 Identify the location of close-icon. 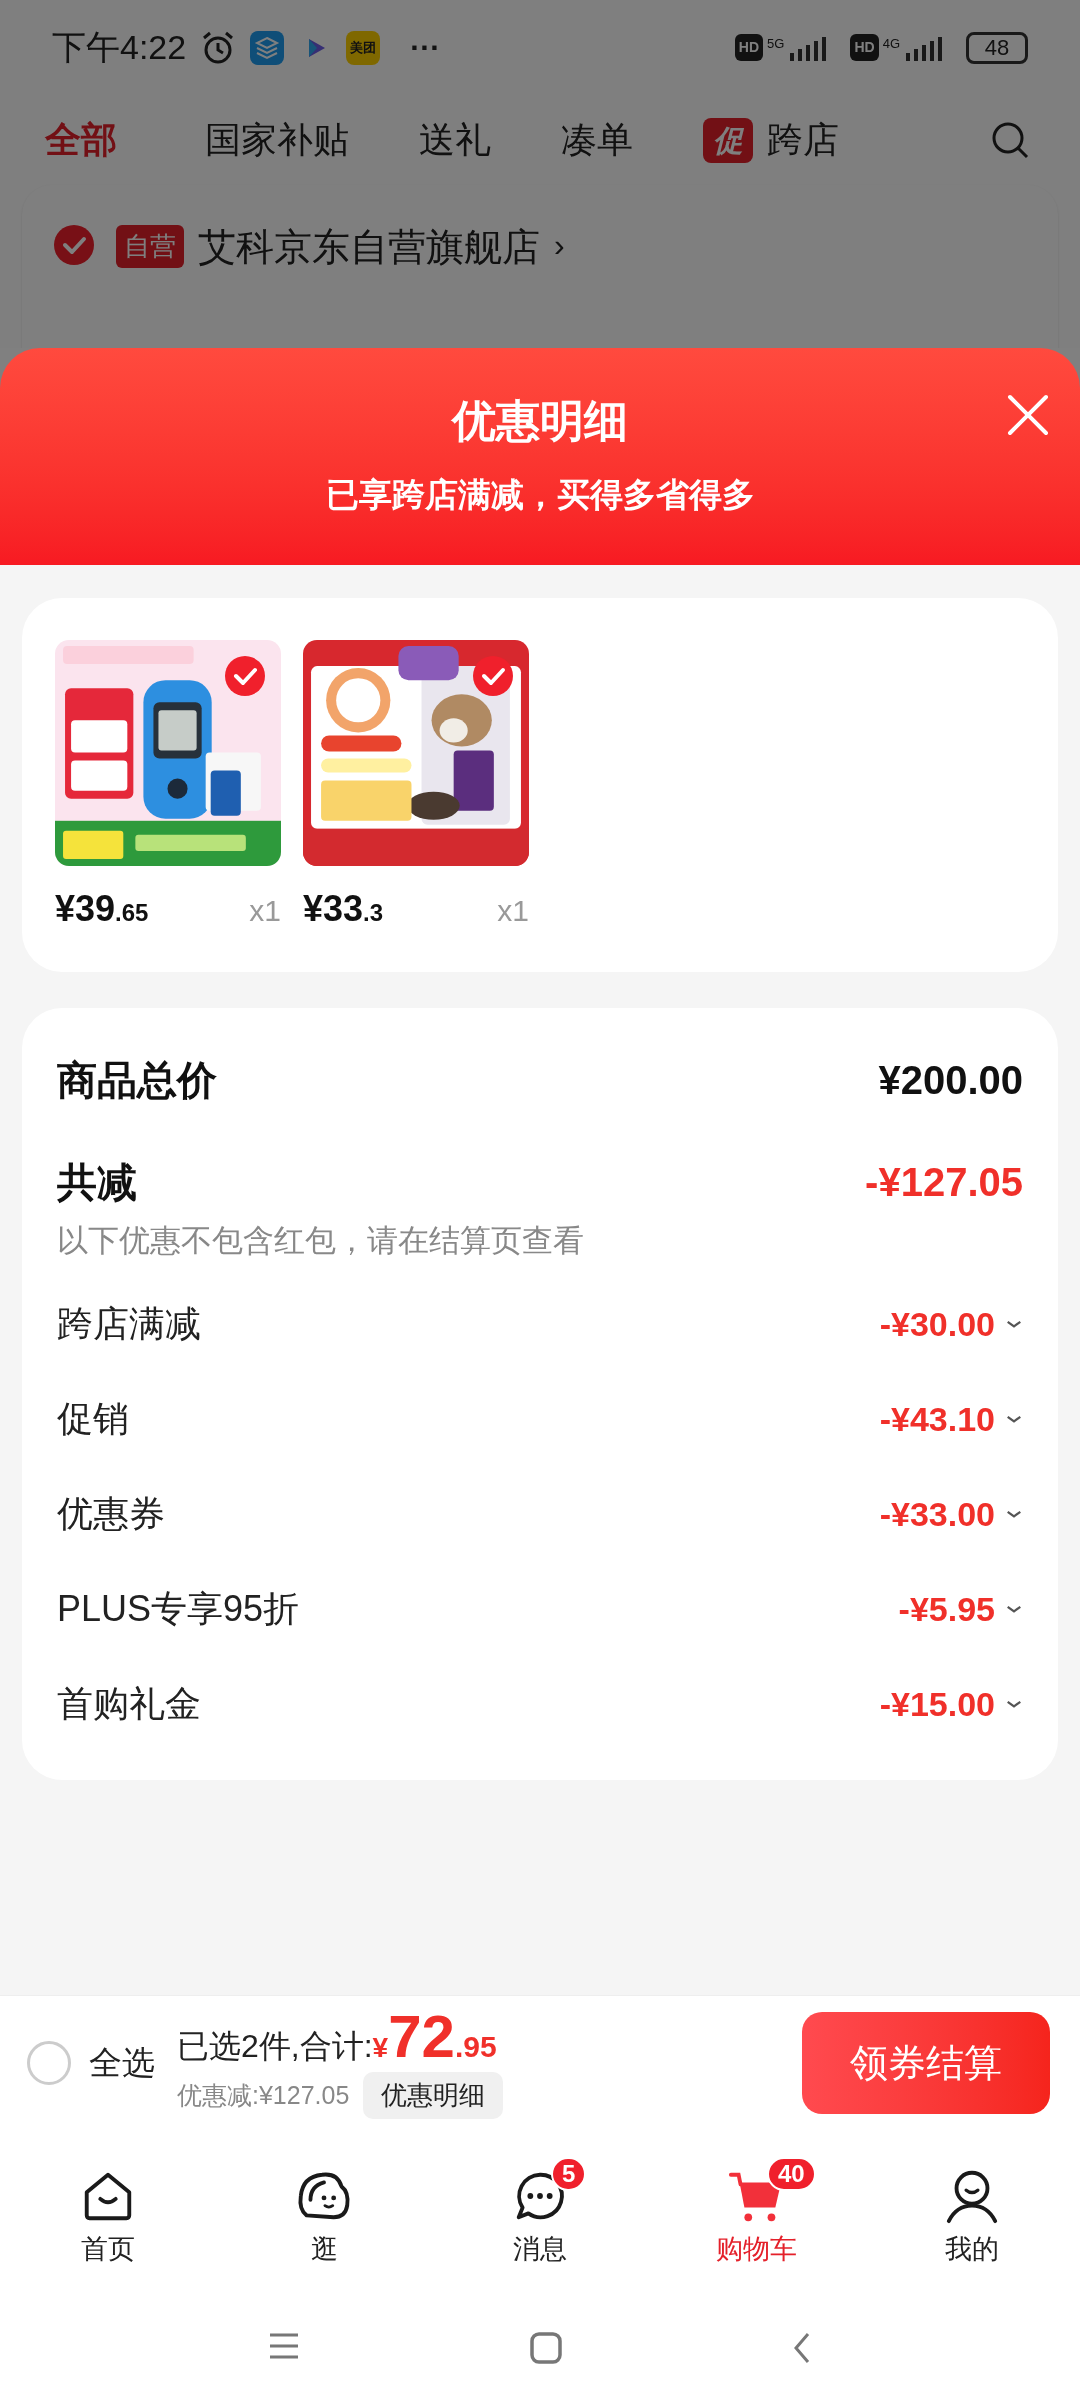
(1028, 415).